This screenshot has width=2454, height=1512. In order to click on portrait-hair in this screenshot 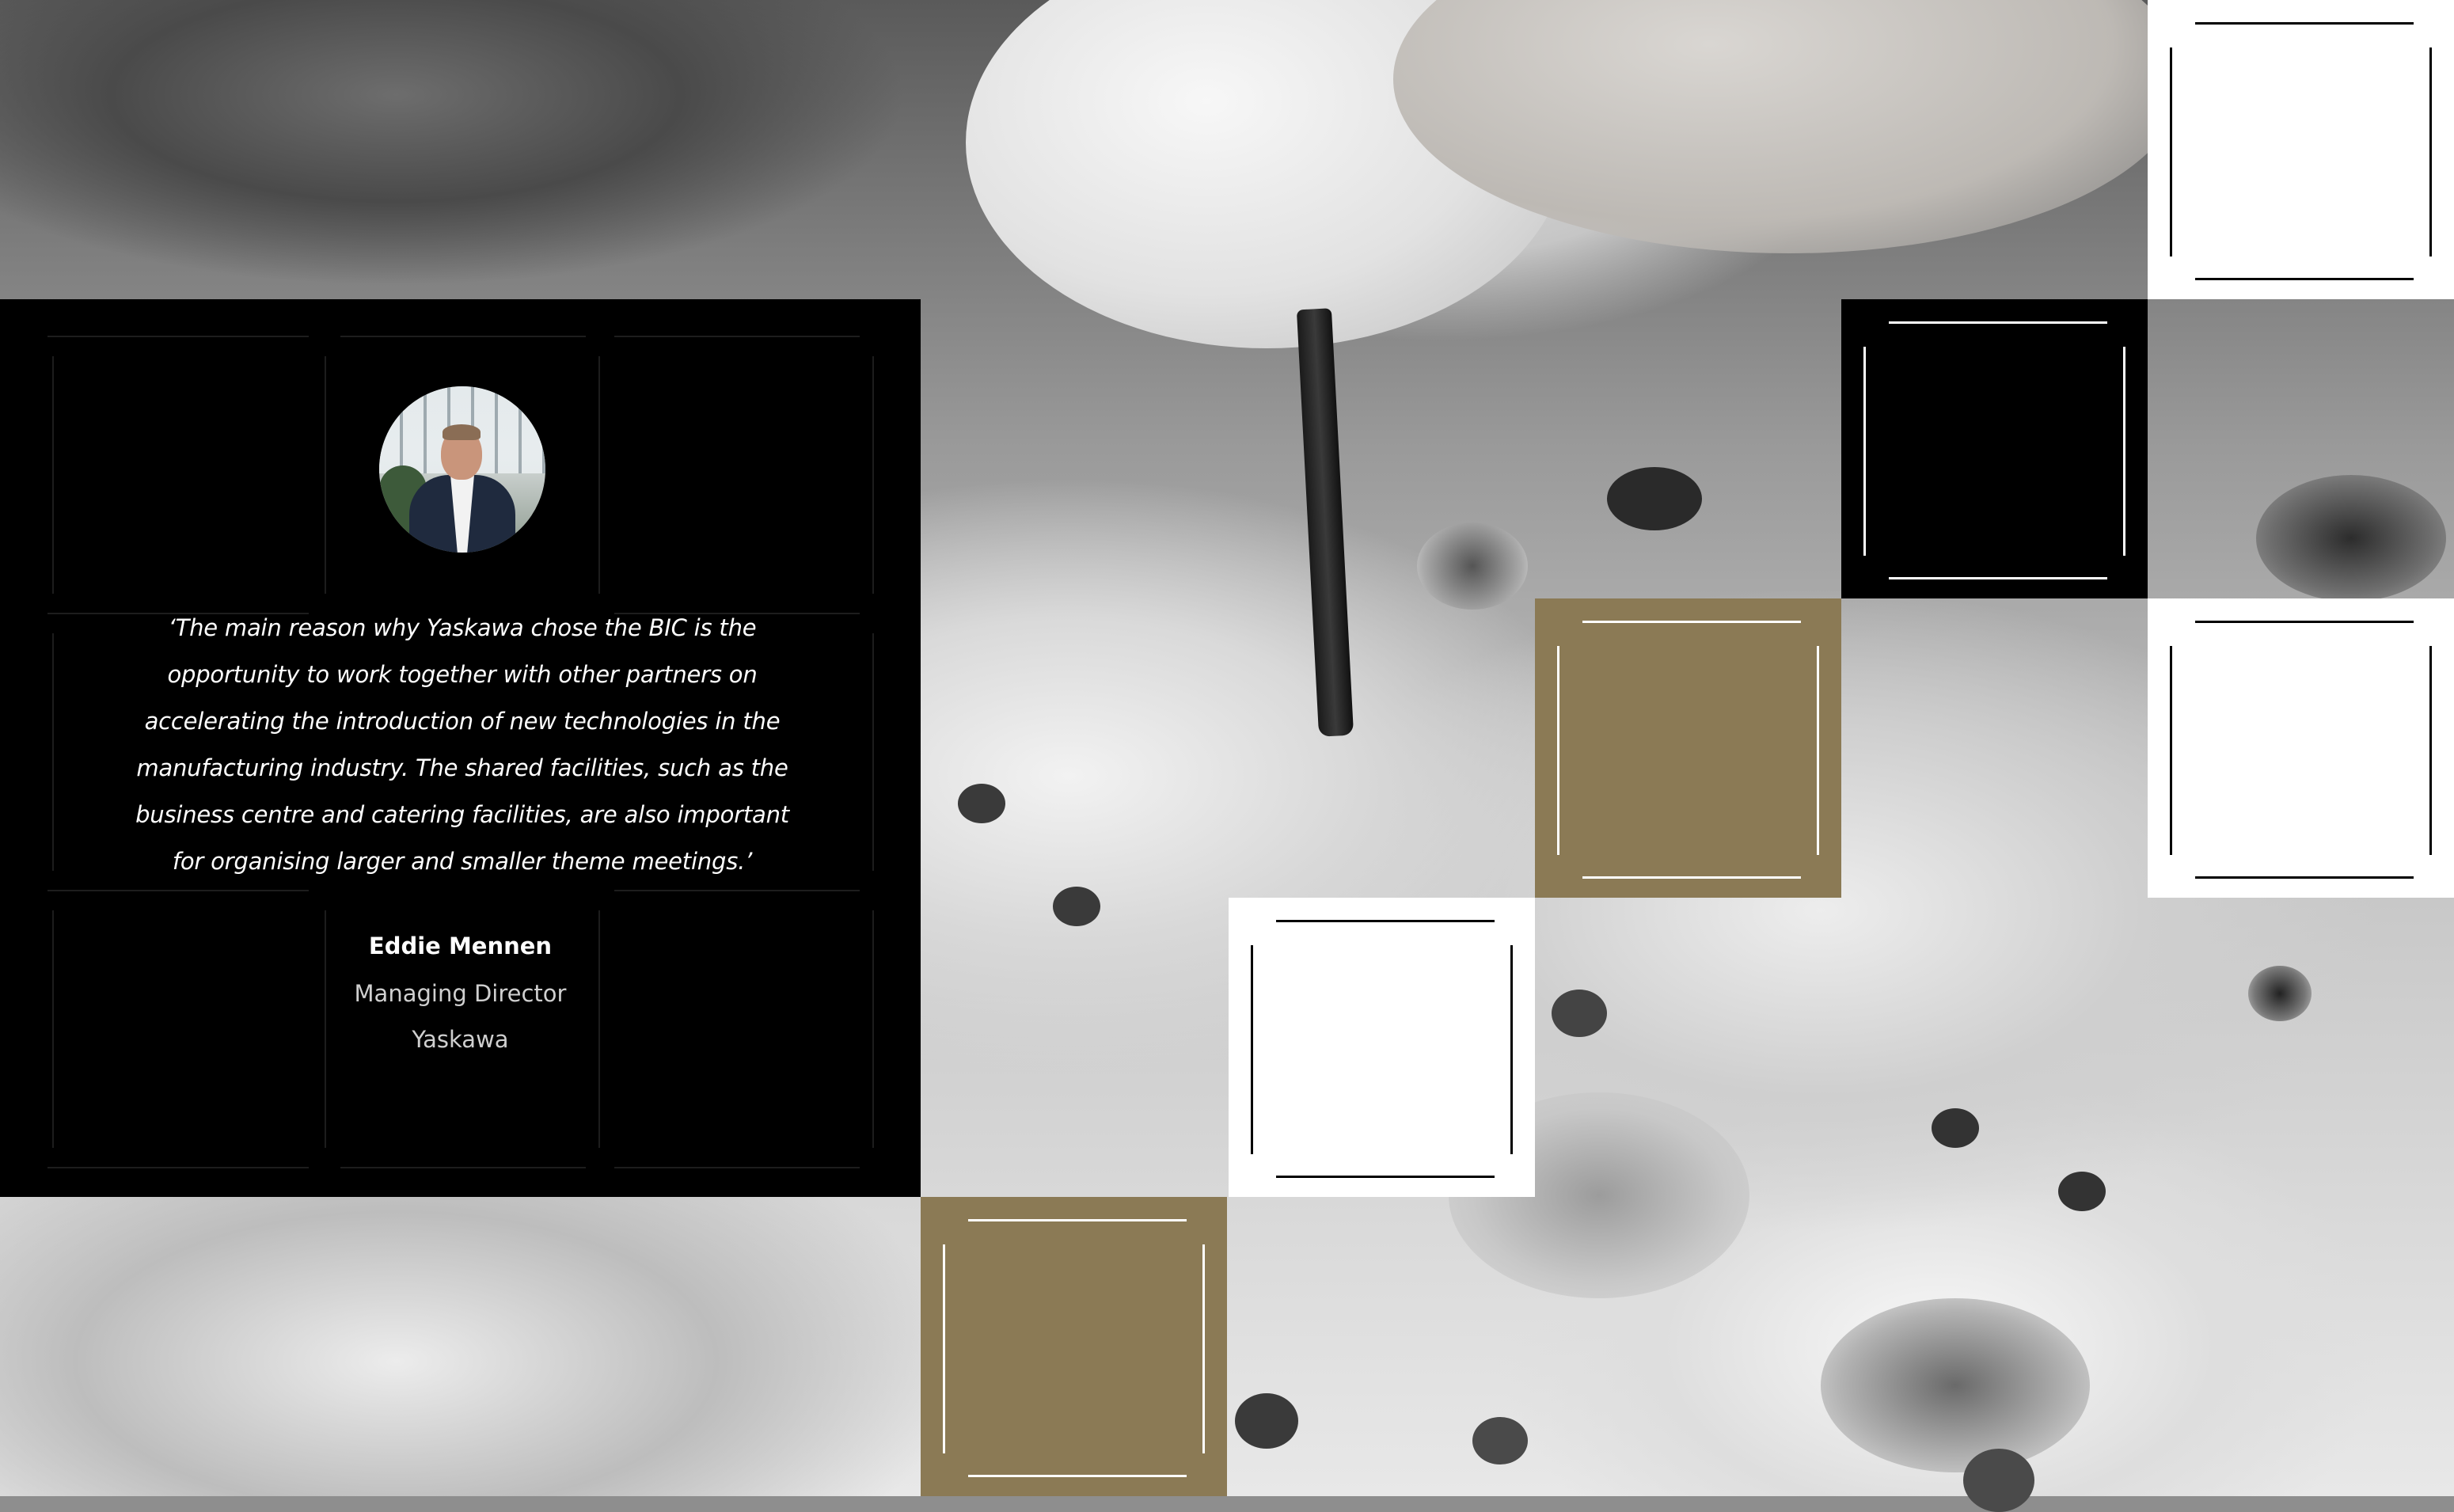, I will do `click(462, 432)`.